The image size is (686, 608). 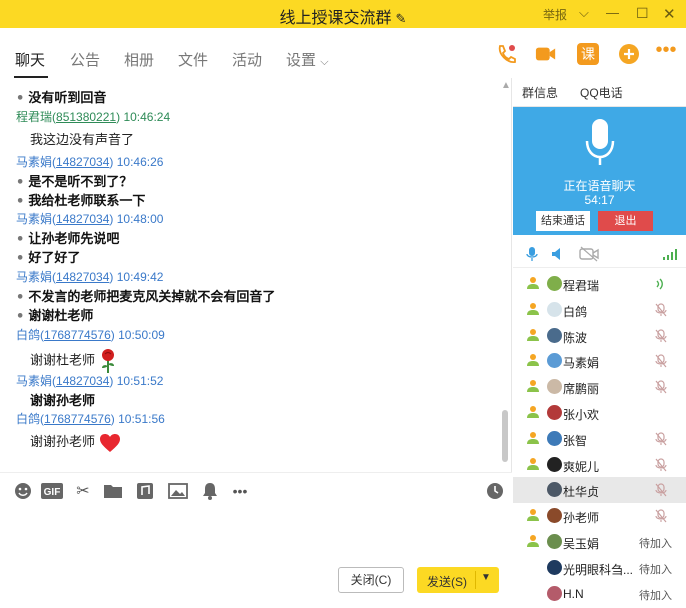 I want to click on member-item: 孙老师, so click(x=599, y=516).